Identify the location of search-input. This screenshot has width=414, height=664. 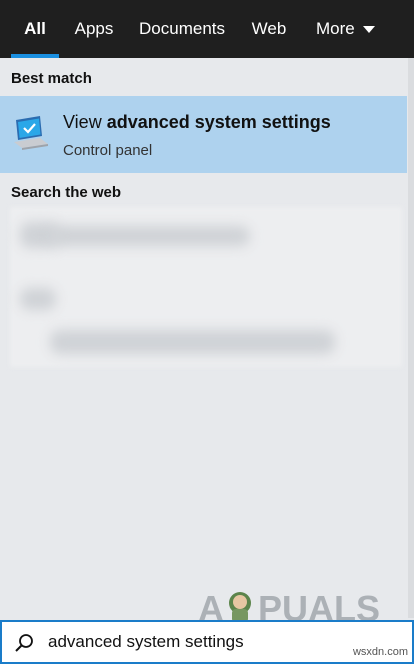
(218, 642).